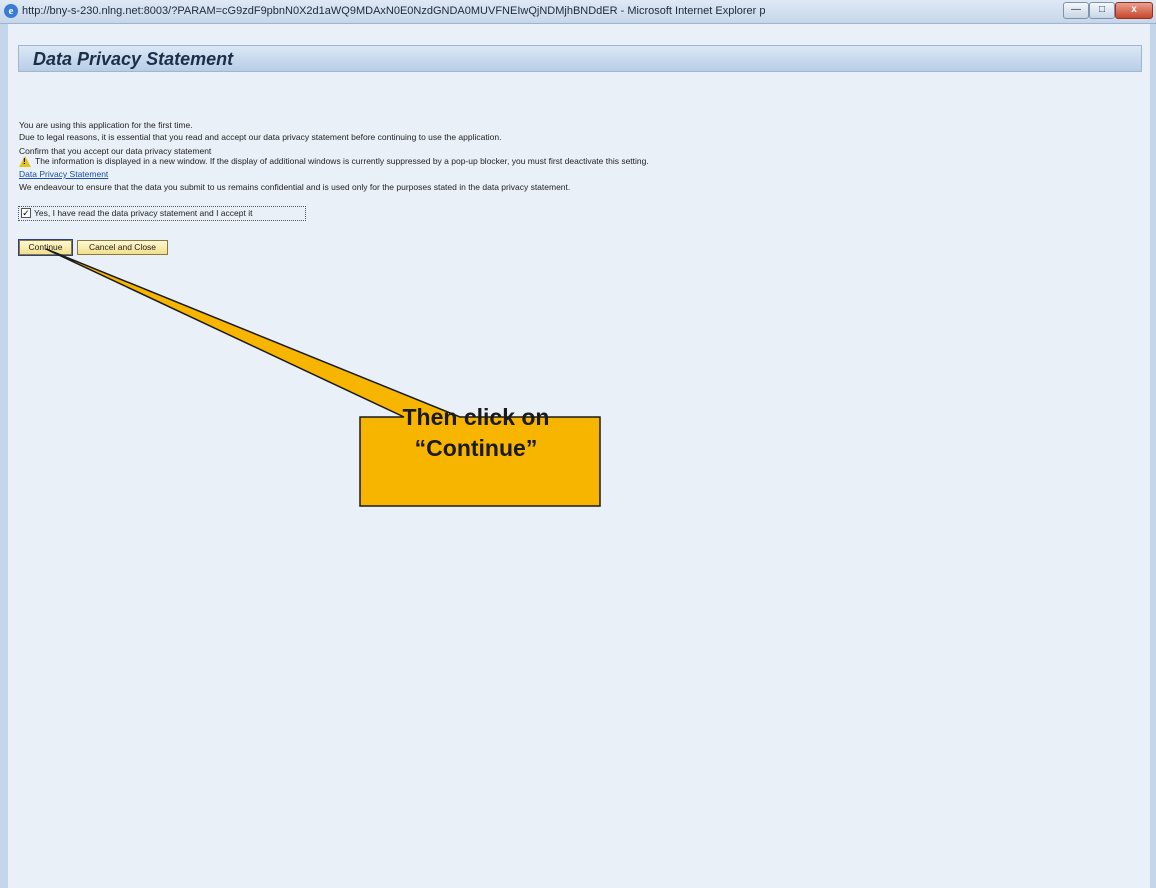  What do you see at coordinates (476, 417) in the screenshot?
I see `callout-line-1: Then click on` at bounding box center [476, 417].